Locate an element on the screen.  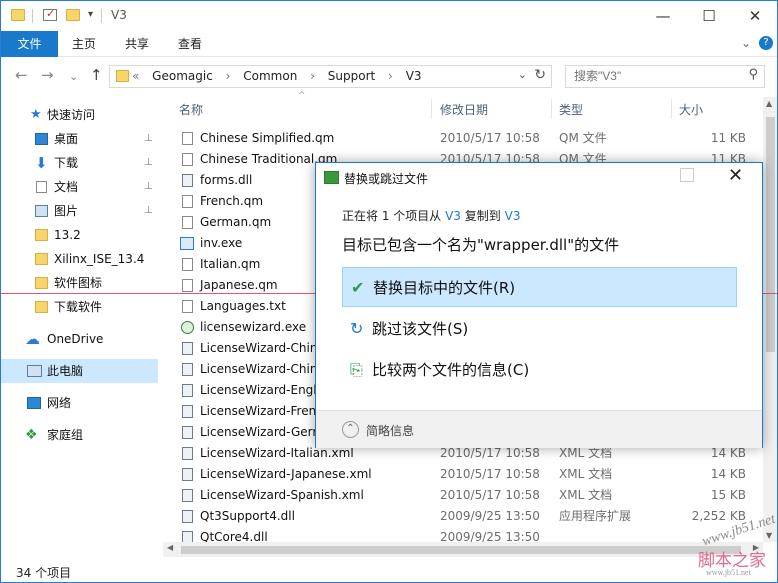
file-name: French.qm is located at coordinates (232, 201).